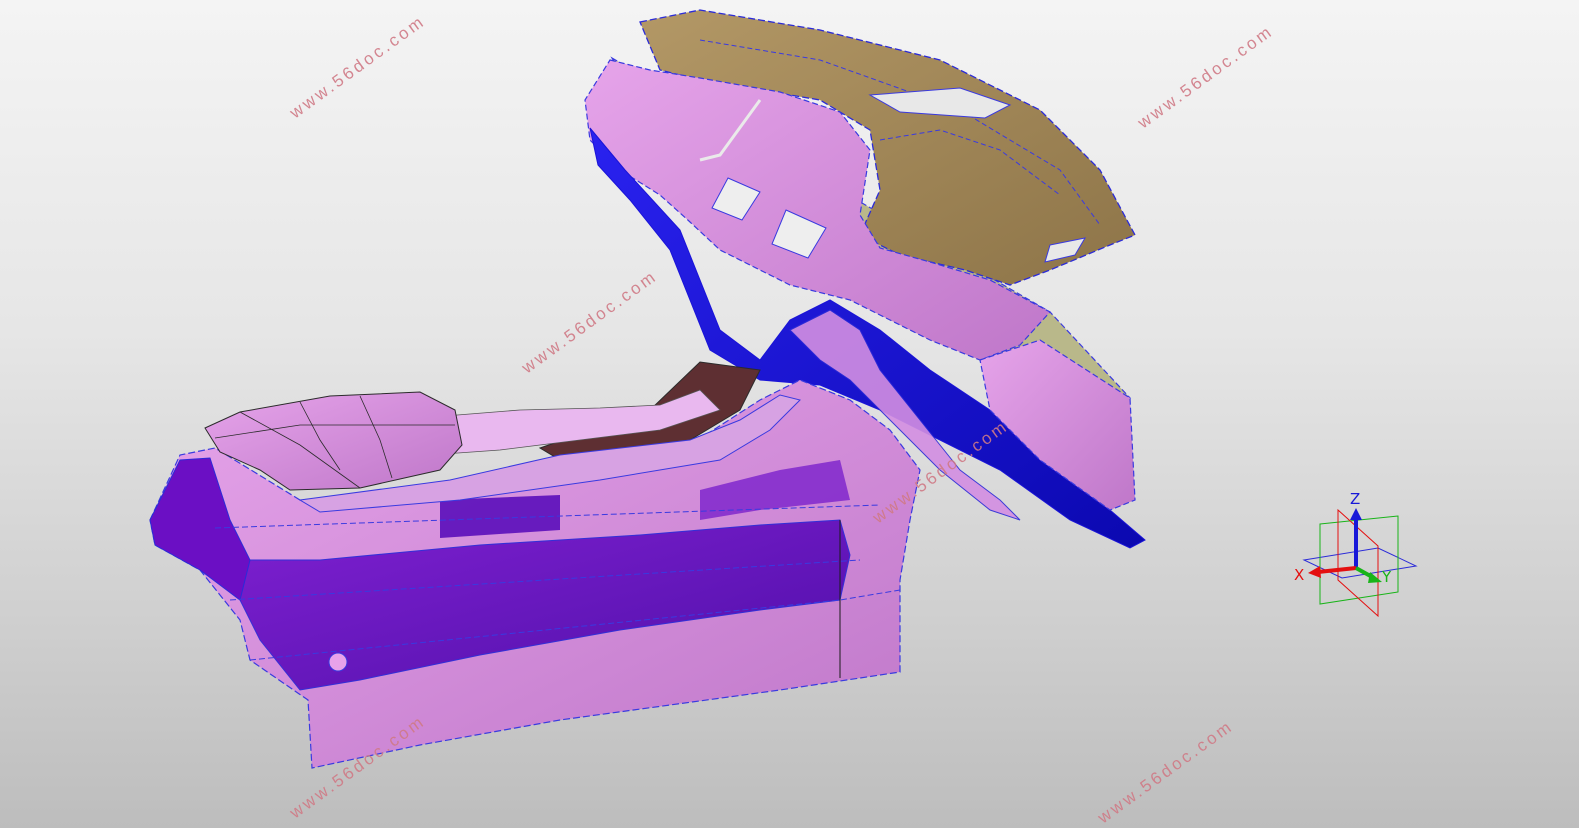 Image resolution: width=1579 pixels, height=828 pixels. I want to click on x-axis, so click(1337, 570).